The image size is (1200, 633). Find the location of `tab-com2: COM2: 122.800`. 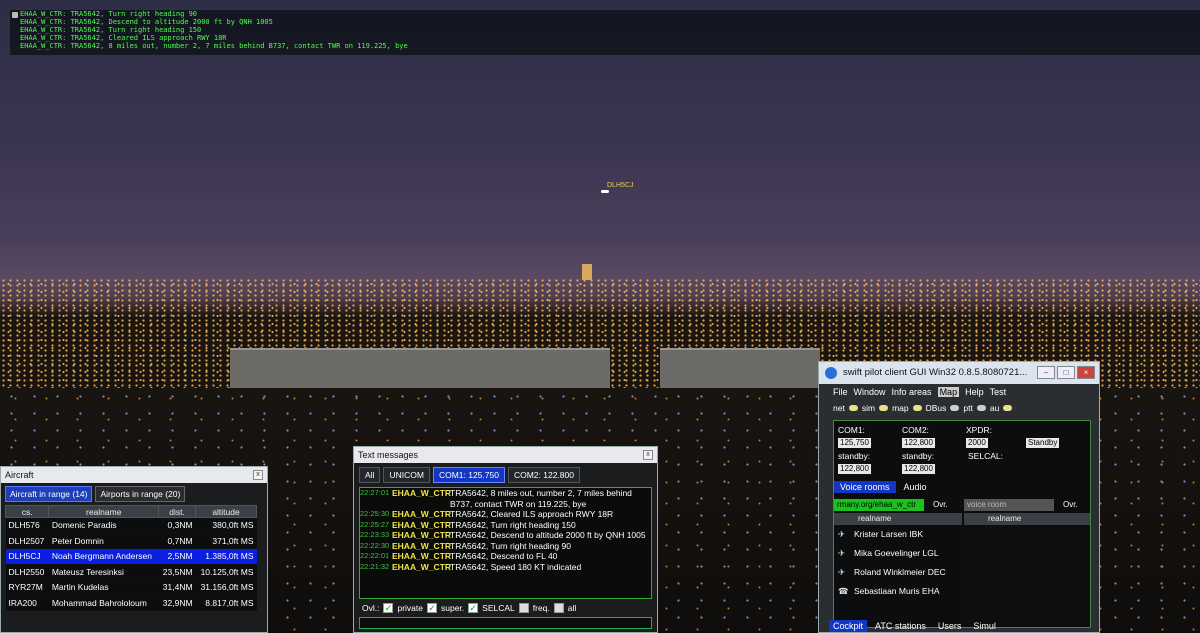

tab-com2: COM2: 122.800 is located at coordinates (543, 475).